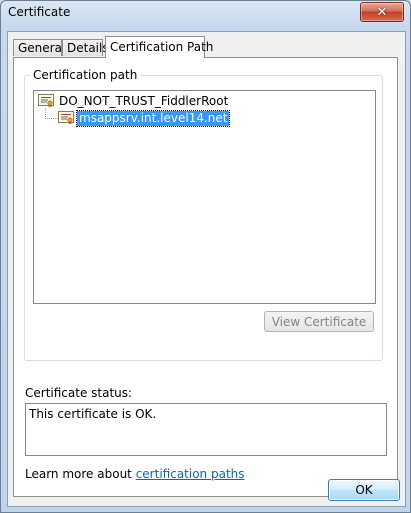 This screenshot has width=411, height=513. I want to click on tree-node-root: DO_NOT_TRUST_FiddlerRoot, so click(134, 101).